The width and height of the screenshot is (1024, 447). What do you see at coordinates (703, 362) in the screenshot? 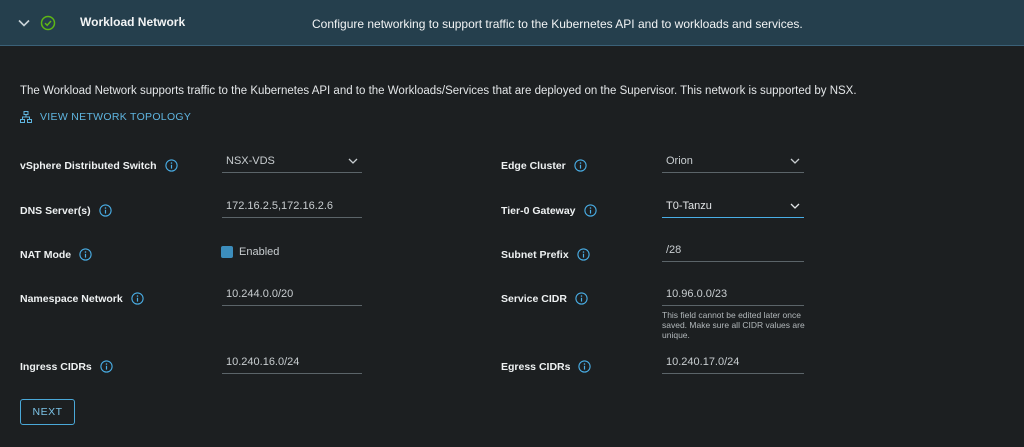
I see `egress-cidrs-value: 10.240.17.0/24` at bounding box center [703, 362].